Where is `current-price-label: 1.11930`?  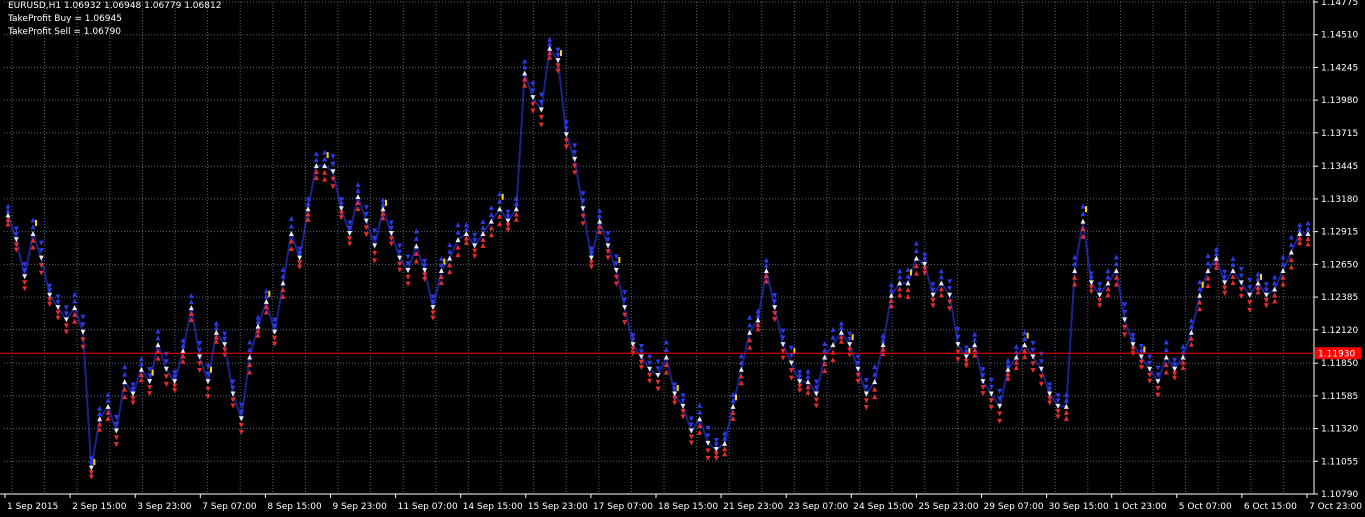
current-price-label: 1.11930 is located at coordinates (1336, 354).